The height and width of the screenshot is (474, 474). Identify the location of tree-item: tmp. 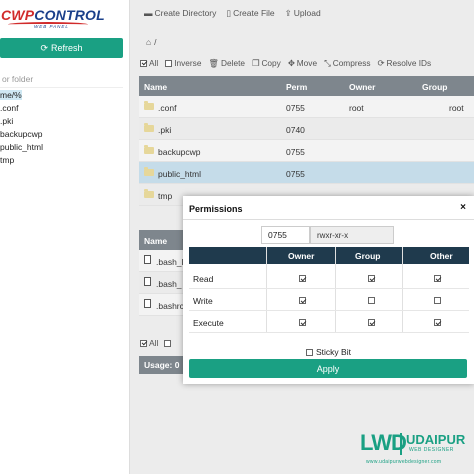
(21, 160).